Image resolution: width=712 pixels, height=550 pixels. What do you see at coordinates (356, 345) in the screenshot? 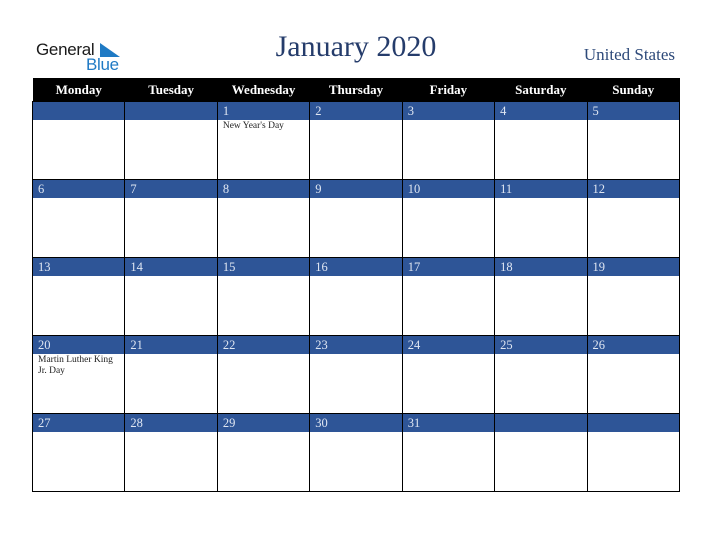
I see `day-number: 23` at bounding box center [356, 345].